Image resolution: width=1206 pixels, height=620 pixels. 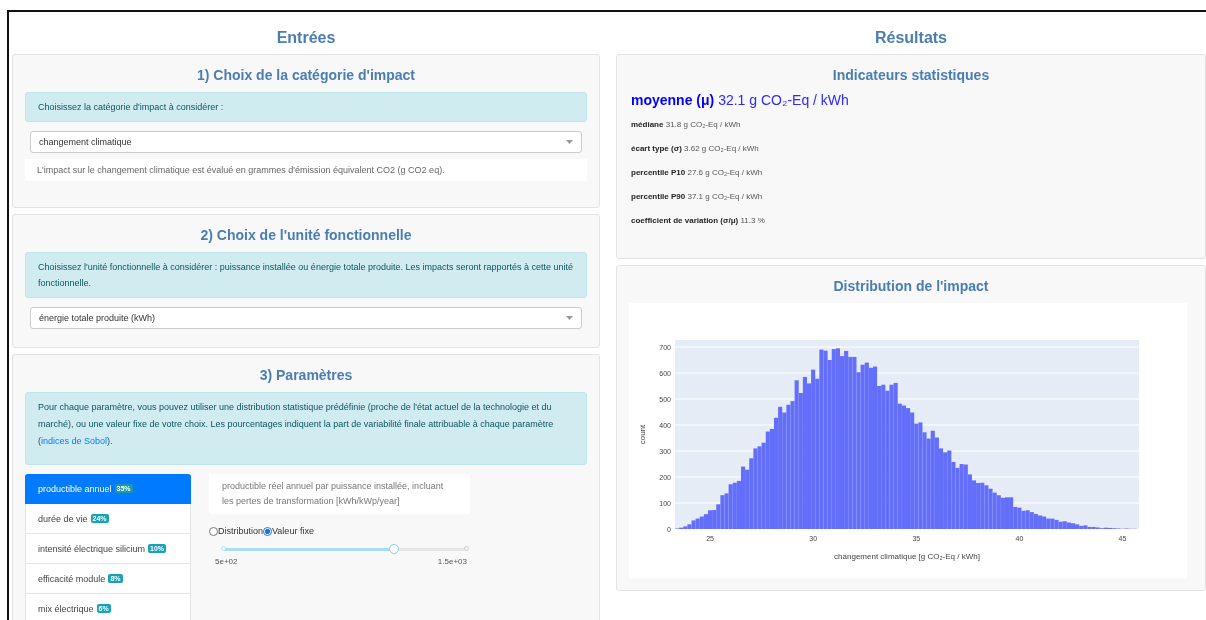 I want to click on section-title: 2) Choix de l'unité fonctionnelle, so click(x=306, y=235).